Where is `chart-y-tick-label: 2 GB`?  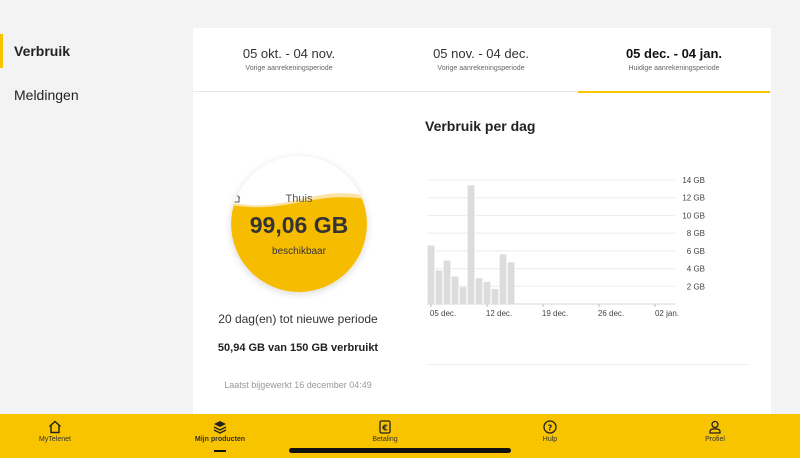
chart-y-tick-label: 2 GB is located at coordinates (696, 286).